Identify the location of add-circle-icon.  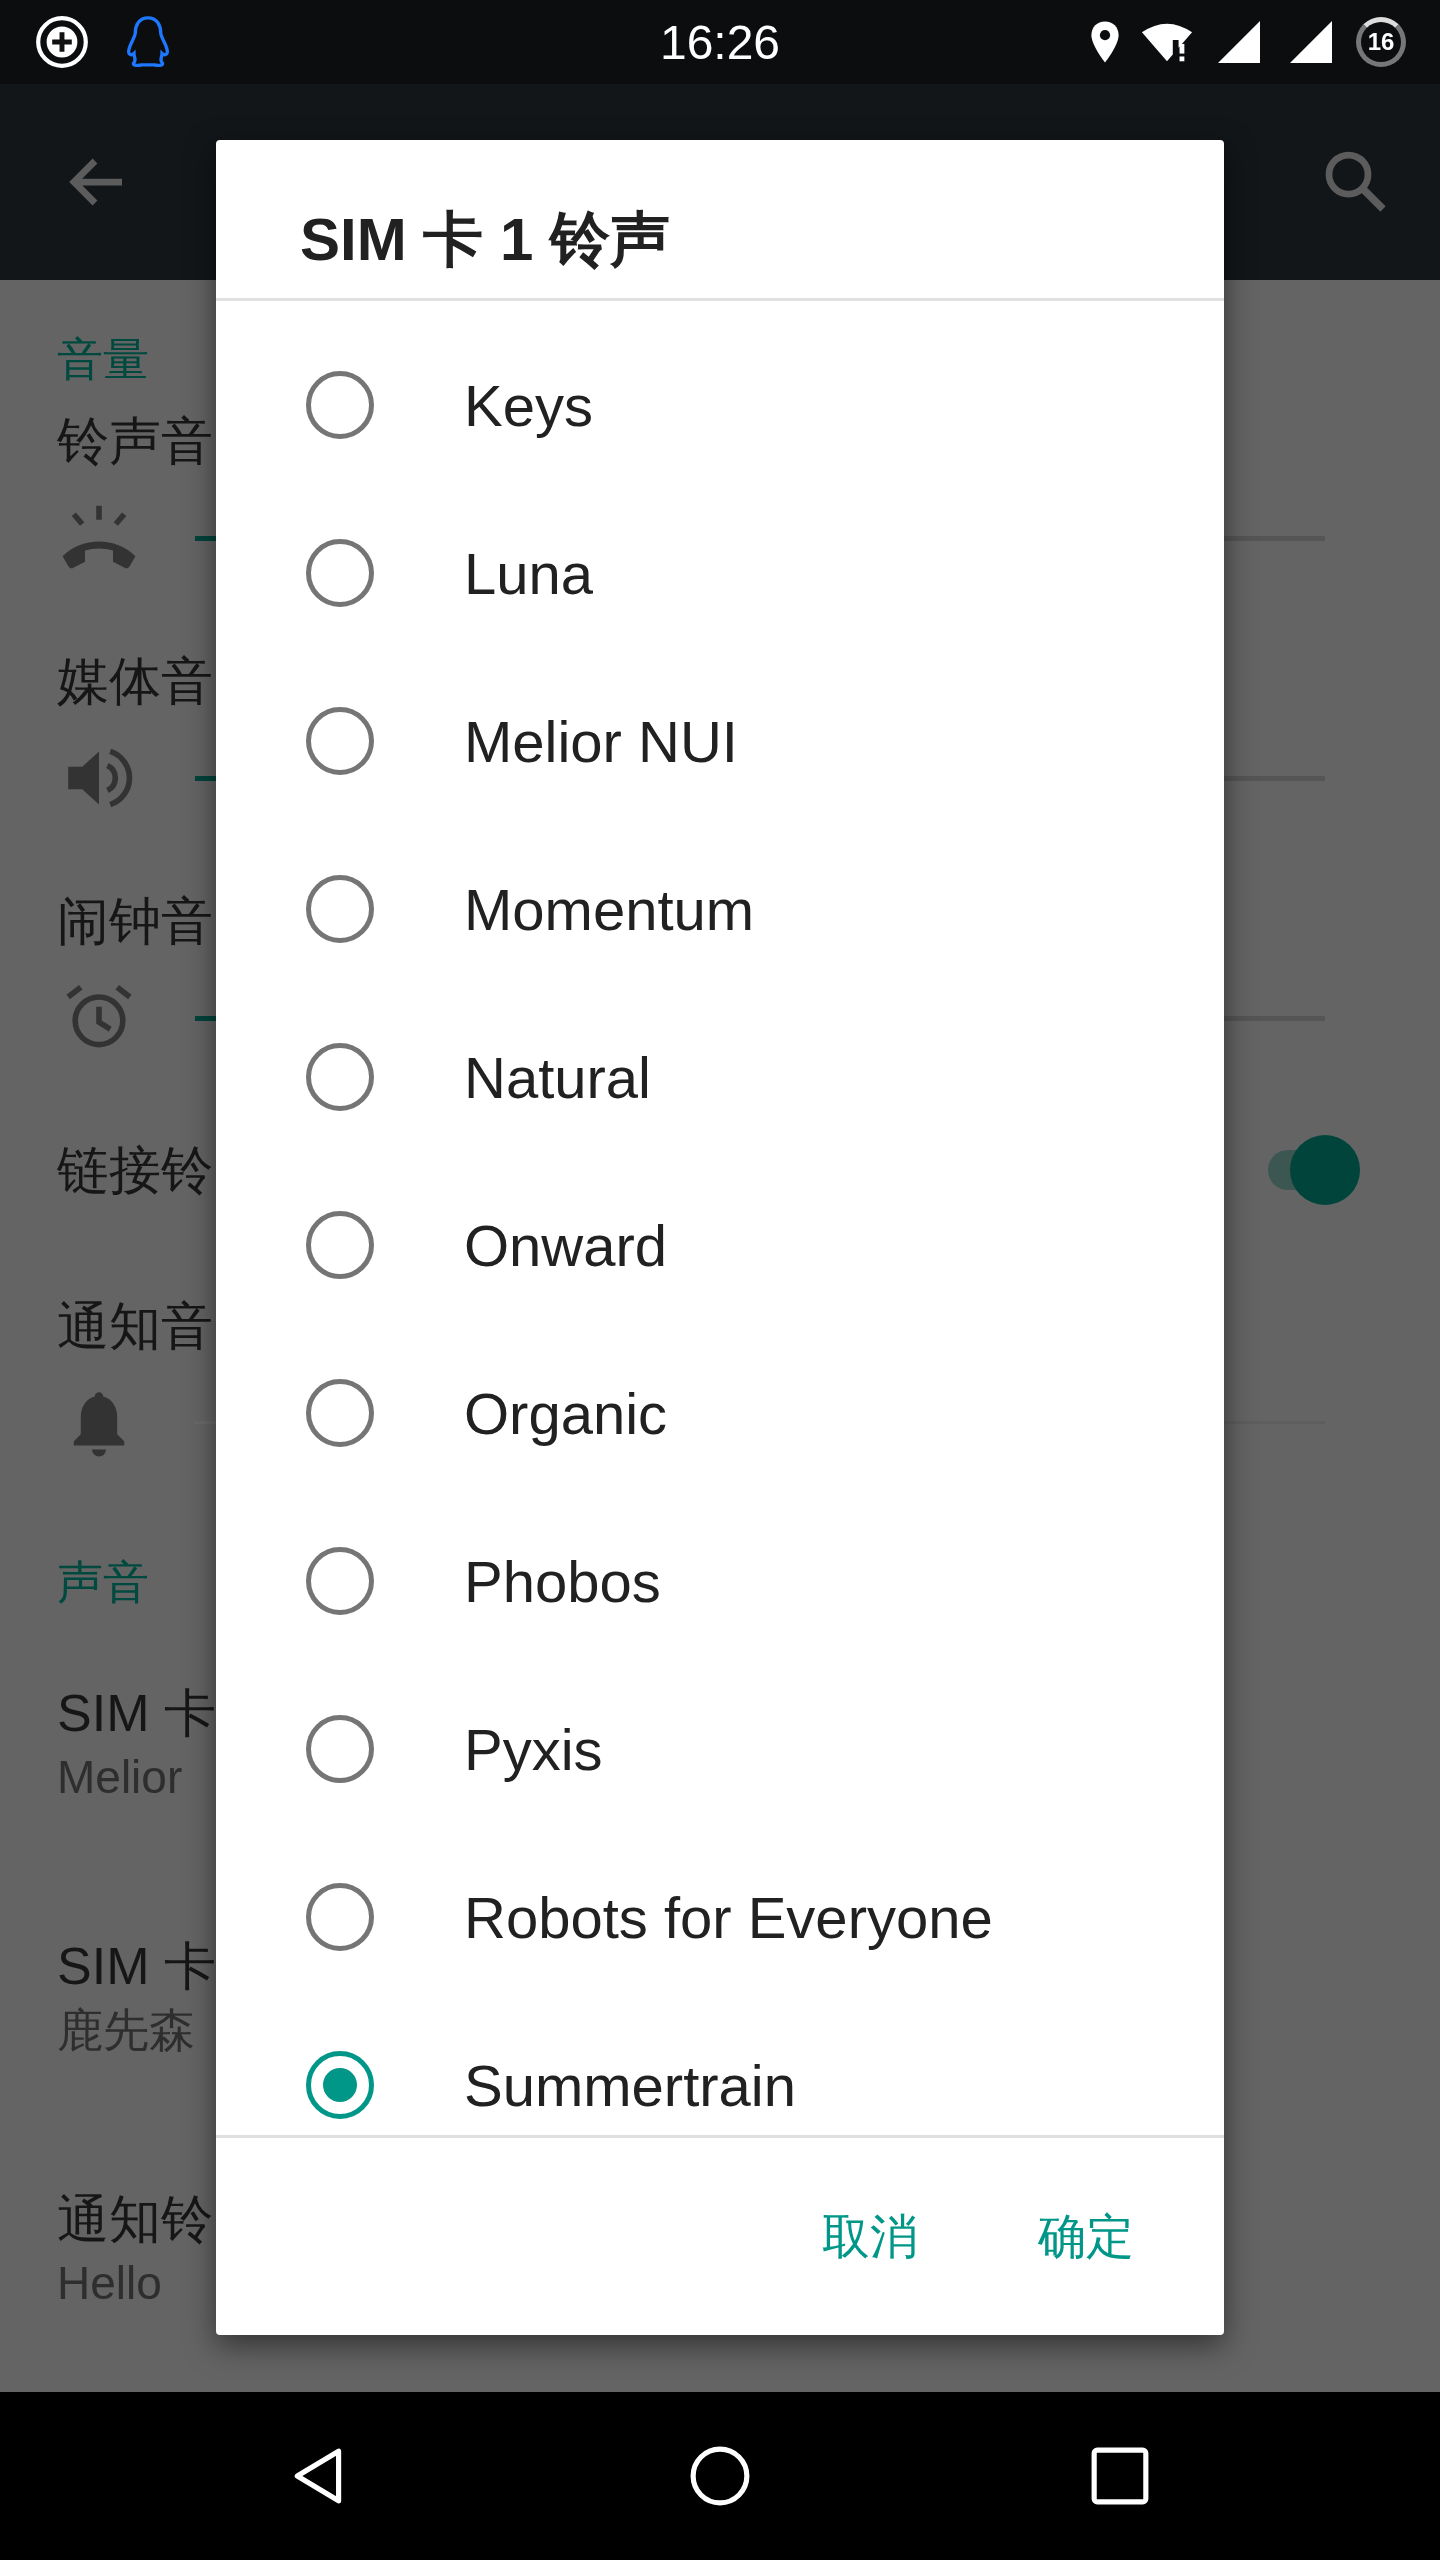
(62, 42).